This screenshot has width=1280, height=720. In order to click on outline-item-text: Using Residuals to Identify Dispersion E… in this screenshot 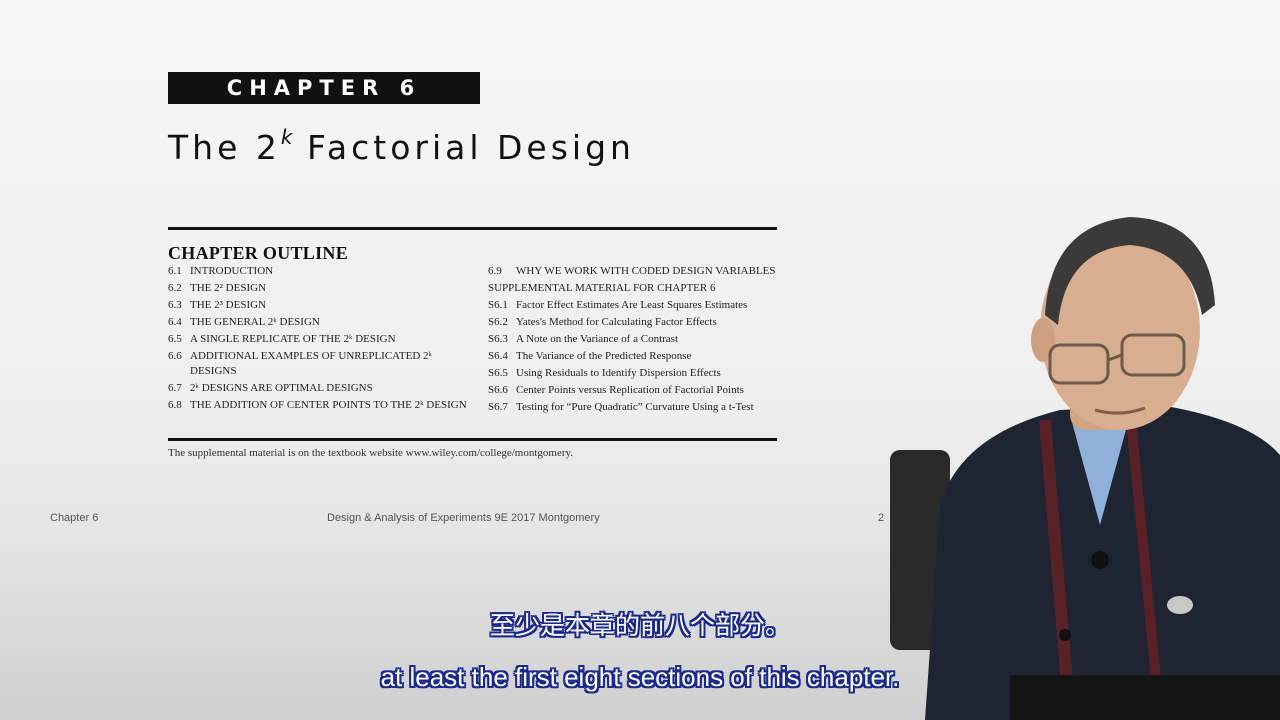, I will do `click(618, 372)`.